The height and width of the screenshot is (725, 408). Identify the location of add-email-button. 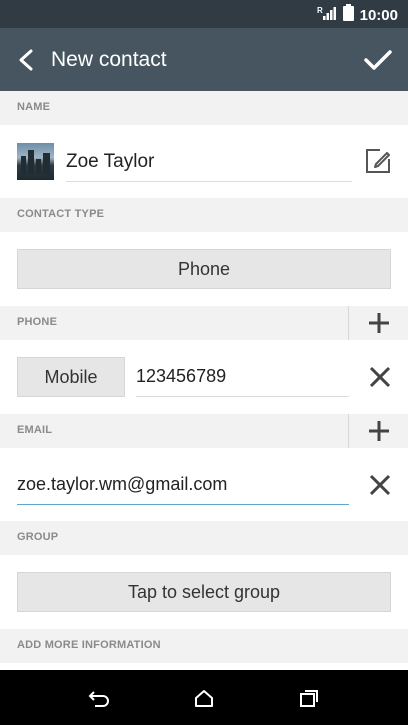
(378, 431).